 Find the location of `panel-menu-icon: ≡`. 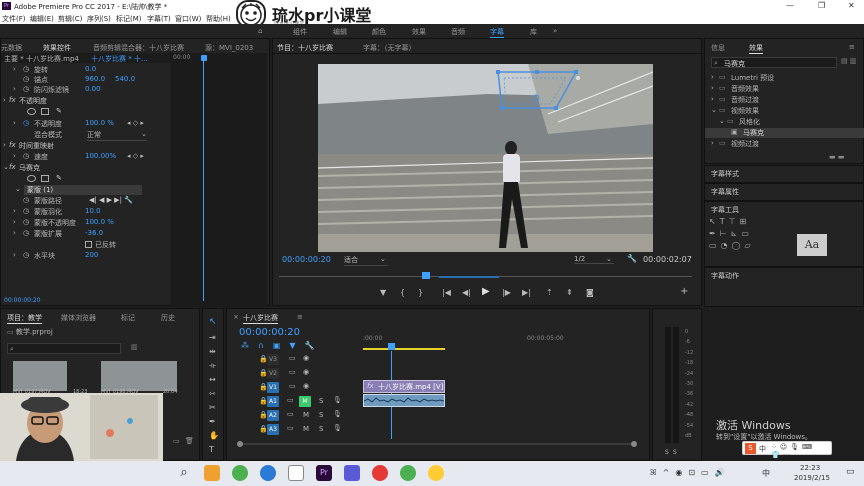

panel-menu-icon: ≡ is located at coordinates (852, 47).